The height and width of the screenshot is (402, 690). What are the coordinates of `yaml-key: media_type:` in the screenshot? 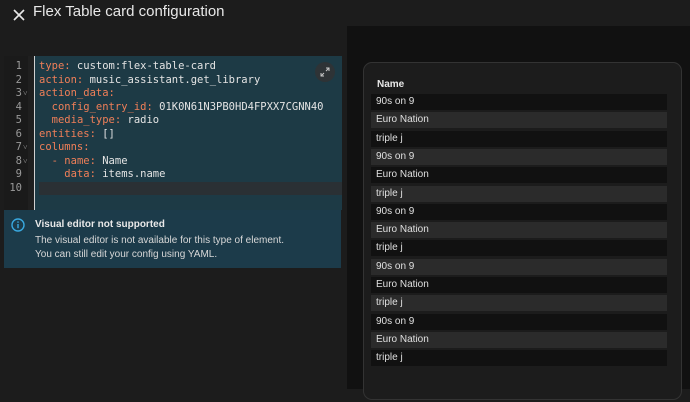 It's located at (86, 120).